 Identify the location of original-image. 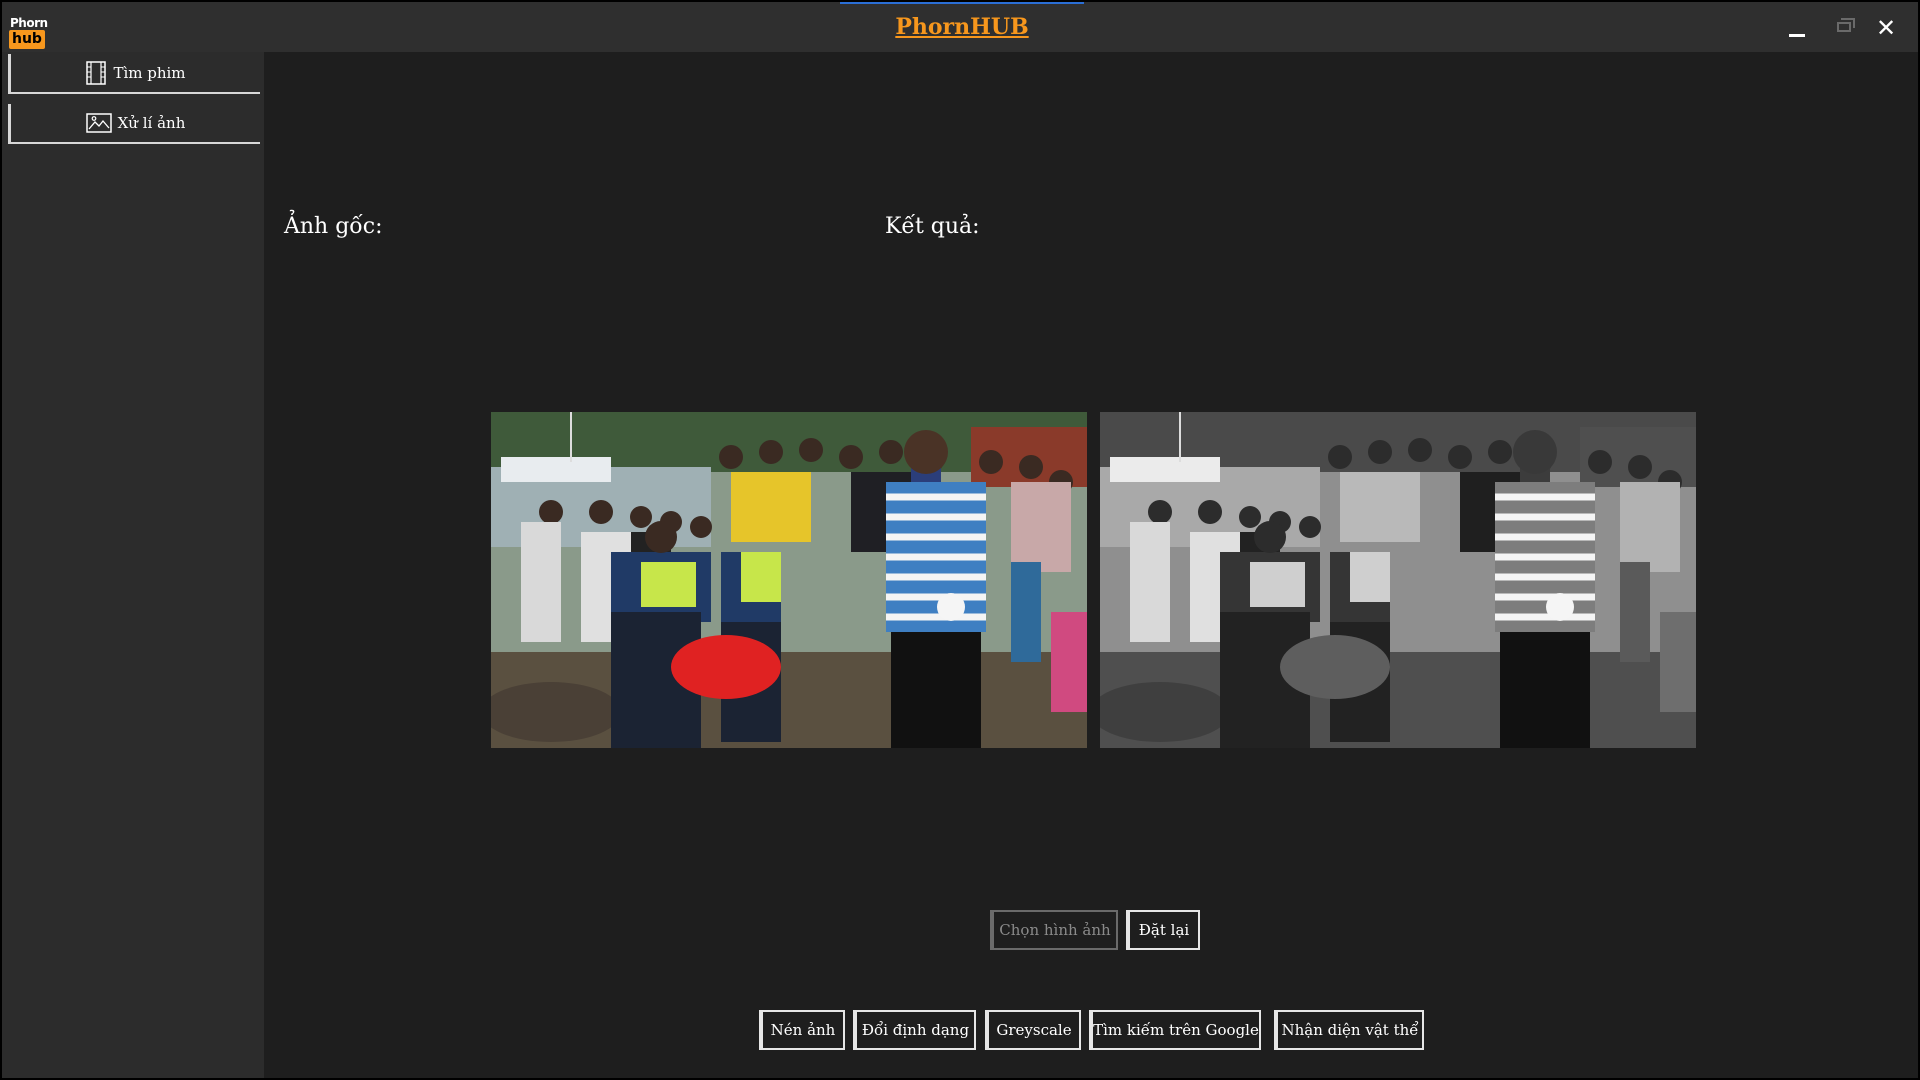
(789, 580).